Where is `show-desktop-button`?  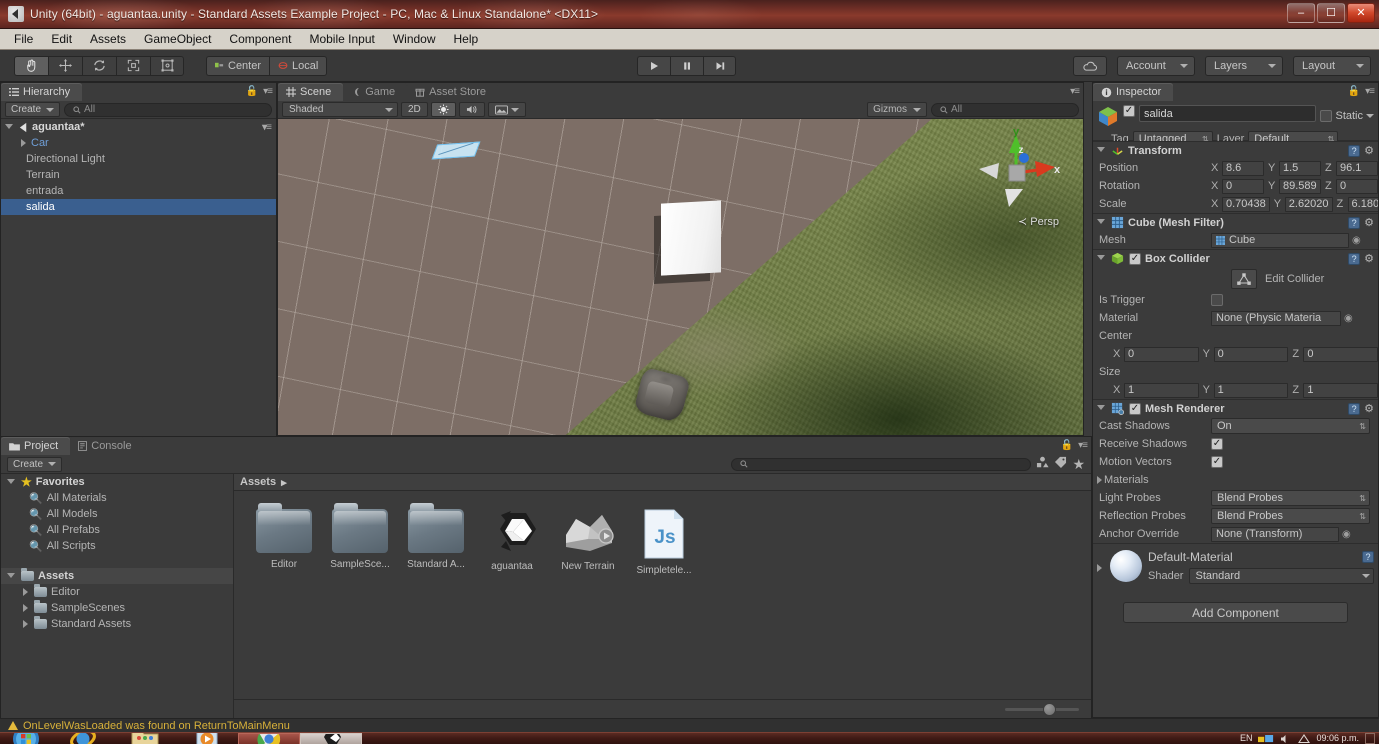 show-desktop-button is located at coordinates (1370, 738).